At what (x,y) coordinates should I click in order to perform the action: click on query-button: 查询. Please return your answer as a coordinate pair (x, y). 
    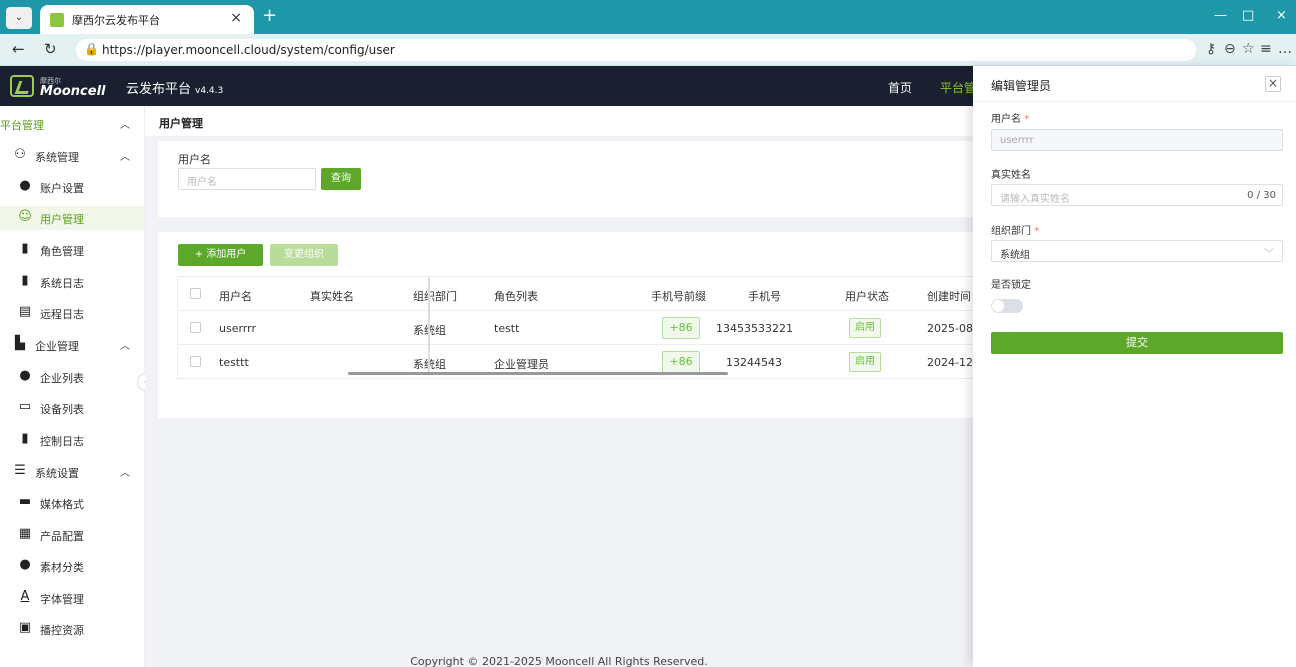
    Looking at the image, I should click on (341, 179).